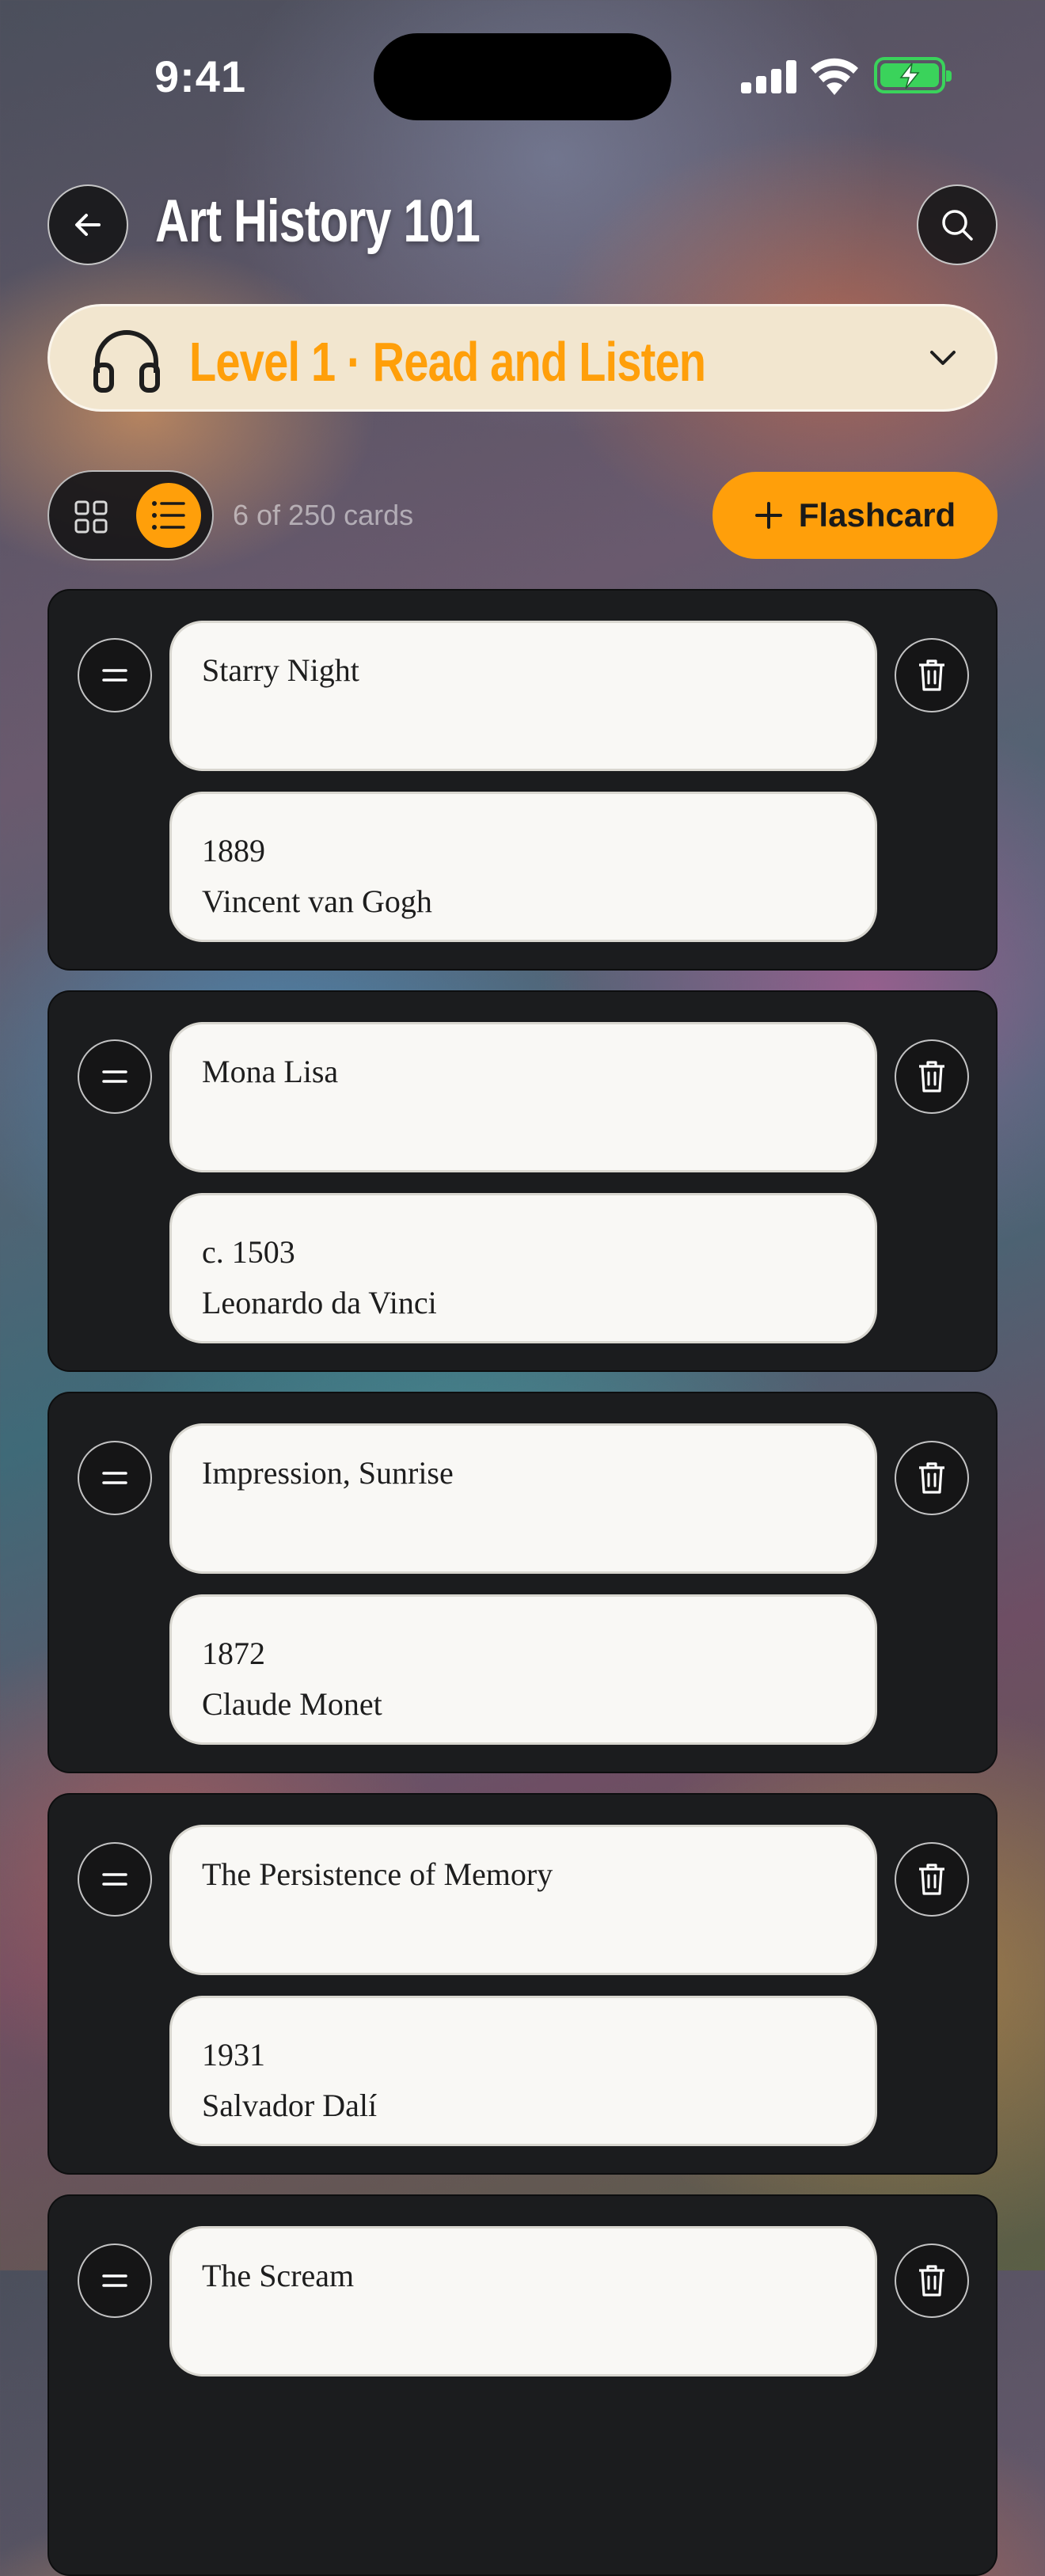  I want to click on search-icon, so click(957, 226).